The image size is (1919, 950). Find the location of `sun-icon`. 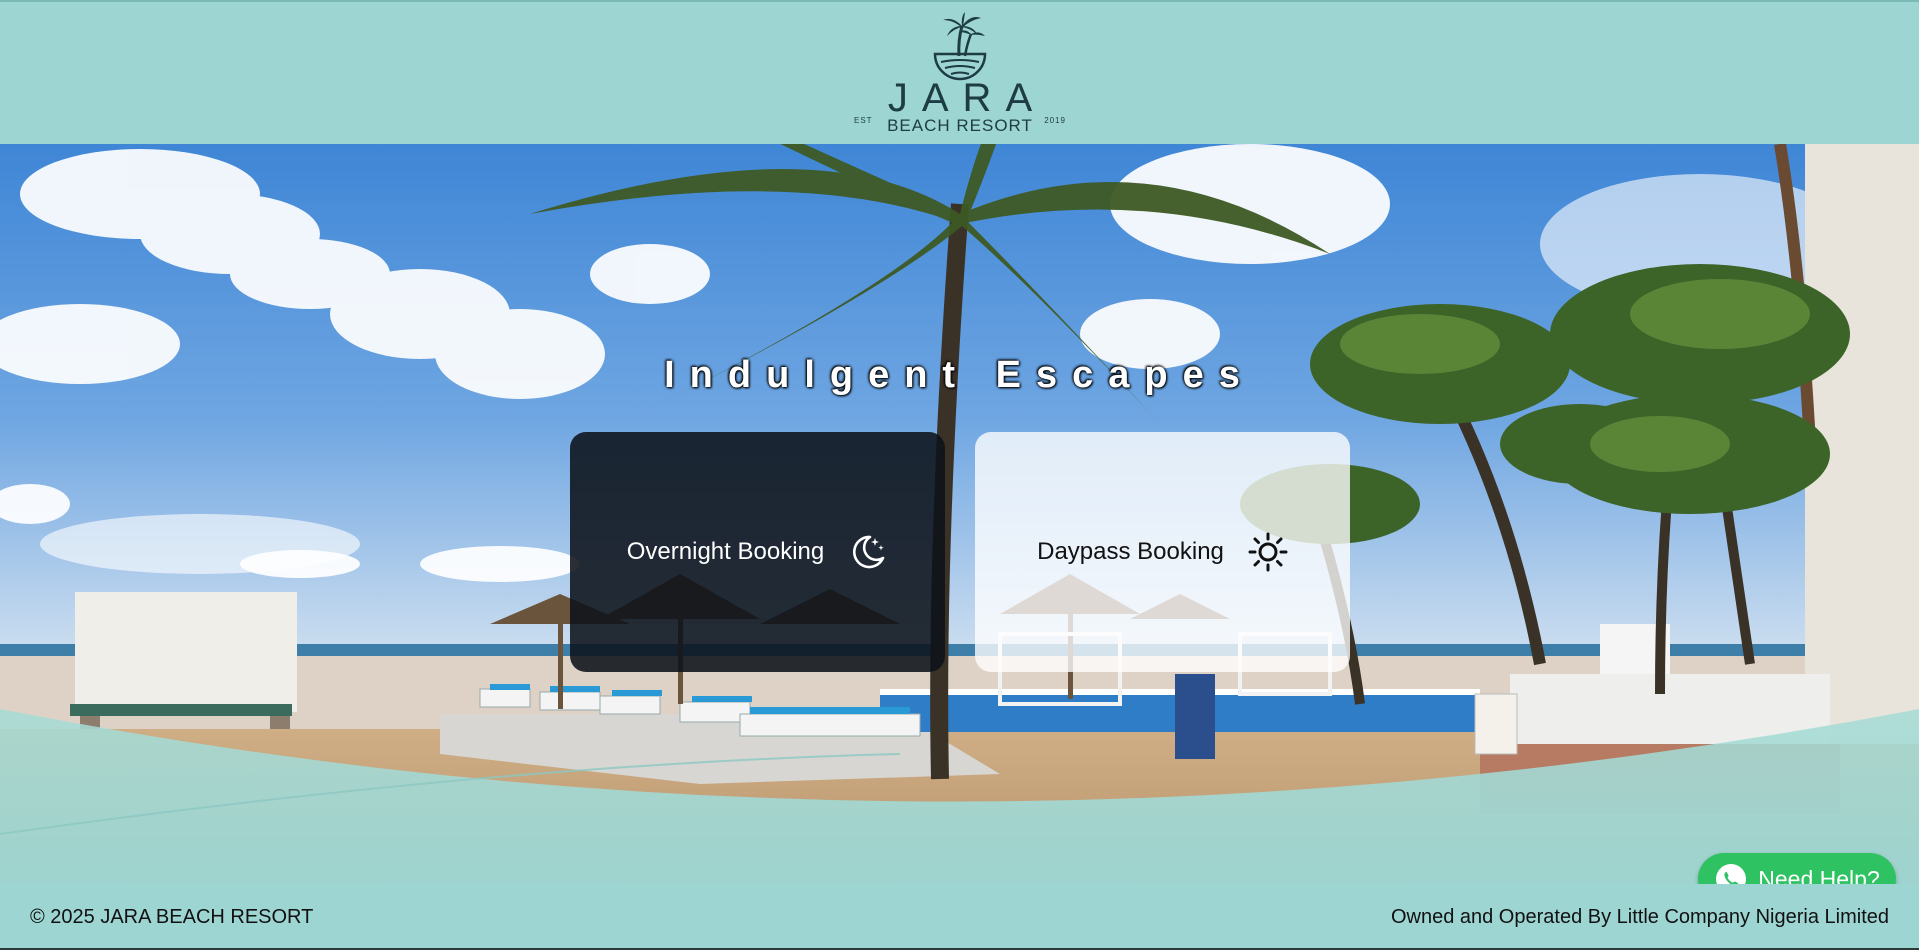

sun-icon is located at coordinates (1268, 552).